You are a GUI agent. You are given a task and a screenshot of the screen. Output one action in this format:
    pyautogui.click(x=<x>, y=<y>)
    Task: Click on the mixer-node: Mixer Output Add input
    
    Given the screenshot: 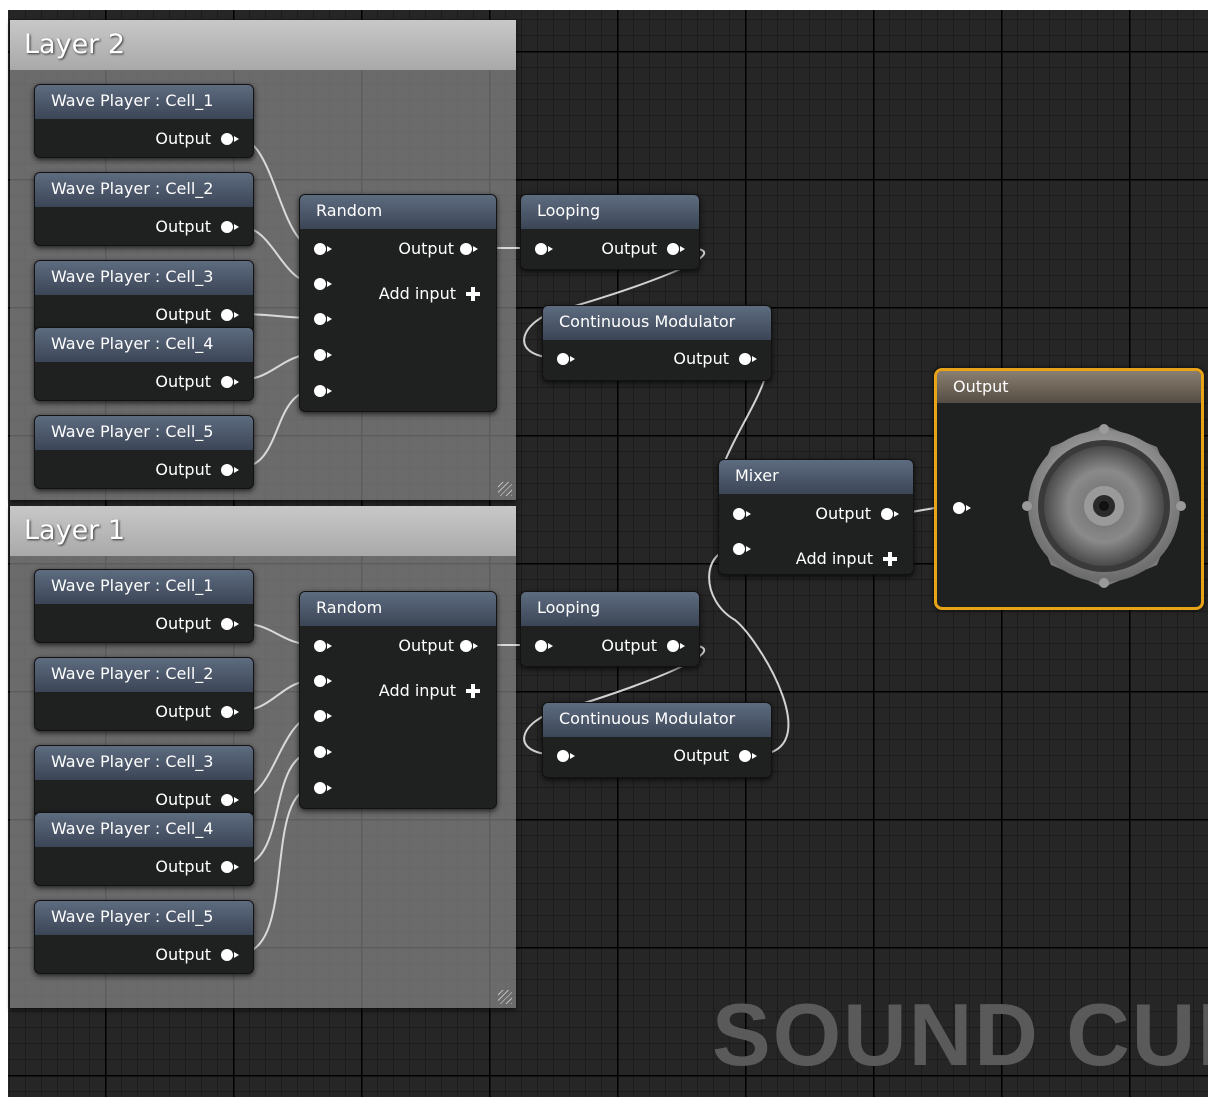 What is the action you would take?
    pyautogui.click(x=816, y=517)
    